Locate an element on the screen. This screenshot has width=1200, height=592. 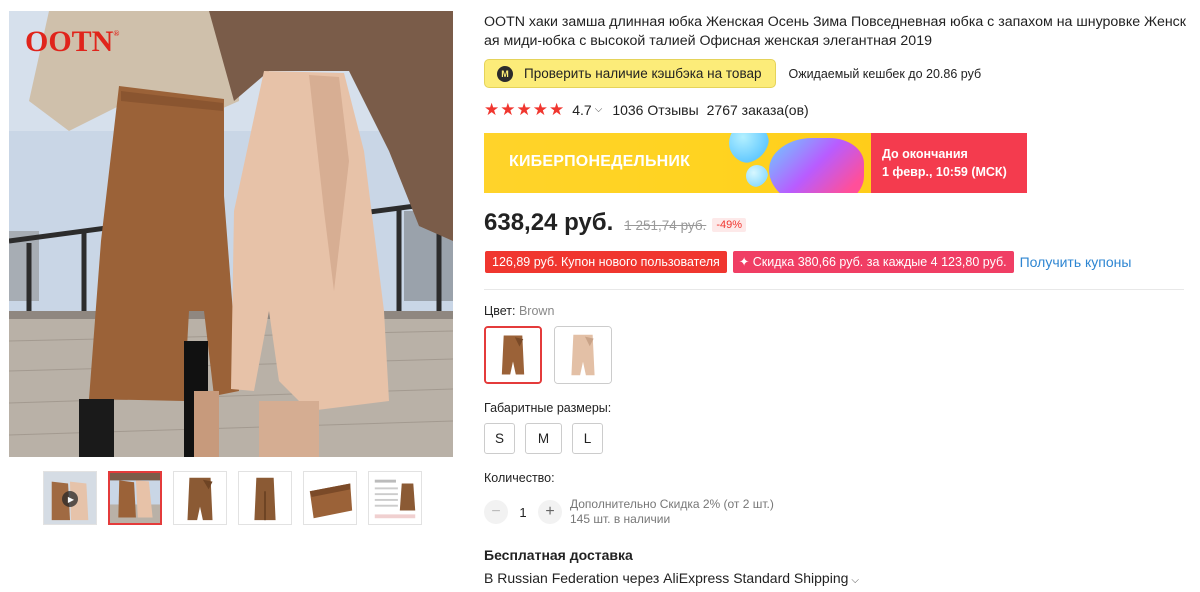
price-row: 638,24 руб. 1 251,74 руб. -49% is located at coordinates (615, 223).